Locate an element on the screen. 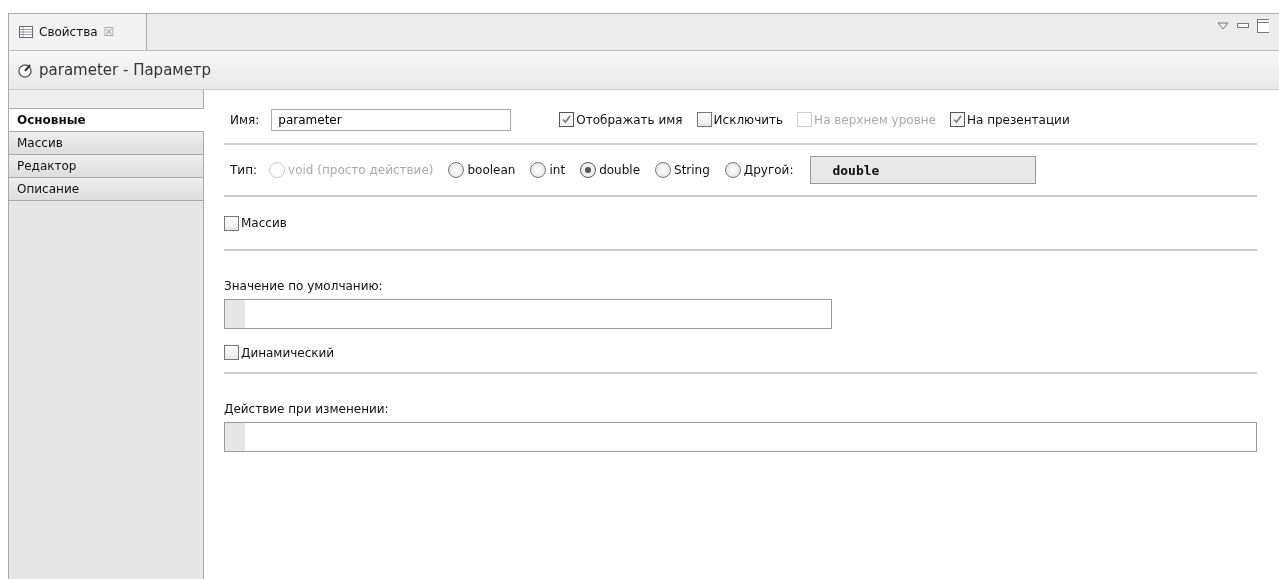  type-field: double is located at coordinates (923, 170).